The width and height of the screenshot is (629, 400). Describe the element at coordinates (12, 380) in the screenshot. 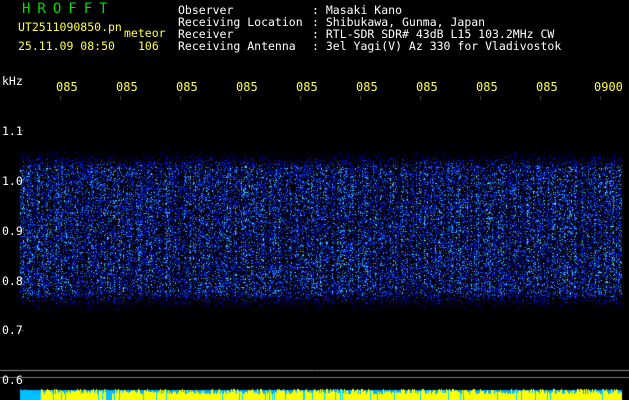

I see `y-tick-label: 0.6` at that location.